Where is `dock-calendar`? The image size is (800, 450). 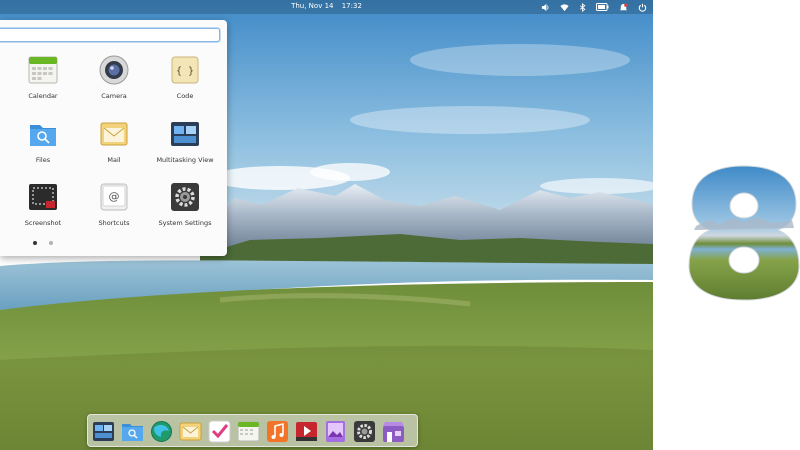
dock-calendar is located at coordinates (248, 431).